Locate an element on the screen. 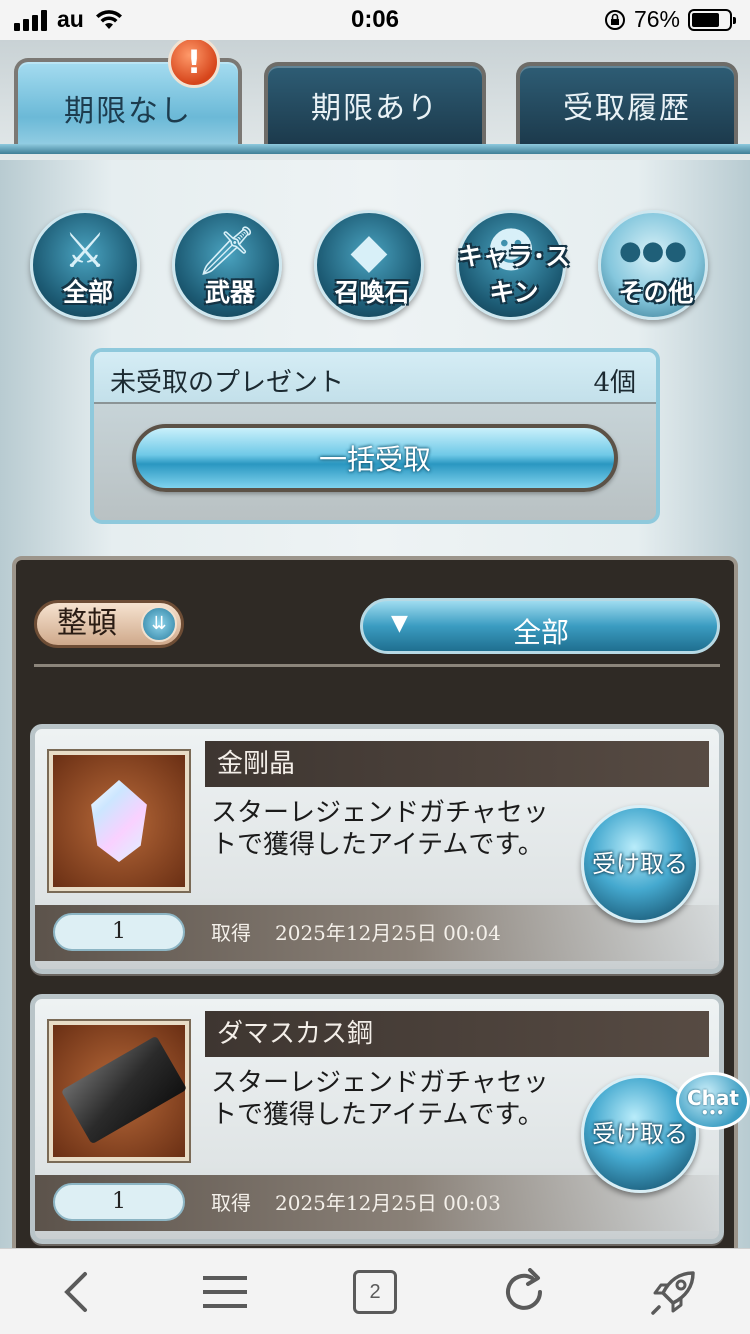  all-items-icon: ⚔ is located at coordinates (85, 251).